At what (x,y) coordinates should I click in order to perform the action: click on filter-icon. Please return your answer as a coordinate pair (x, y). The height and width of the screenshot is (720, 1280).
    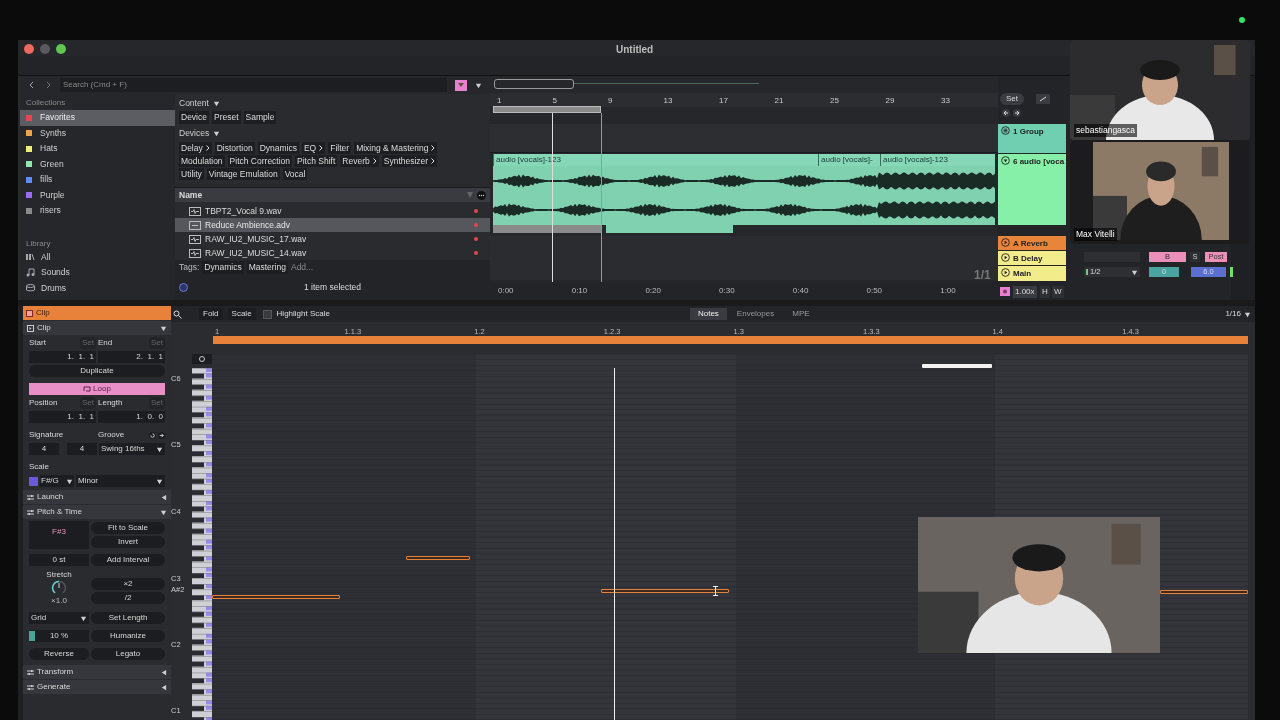
    Looking at the image, I should click on (461, 85).